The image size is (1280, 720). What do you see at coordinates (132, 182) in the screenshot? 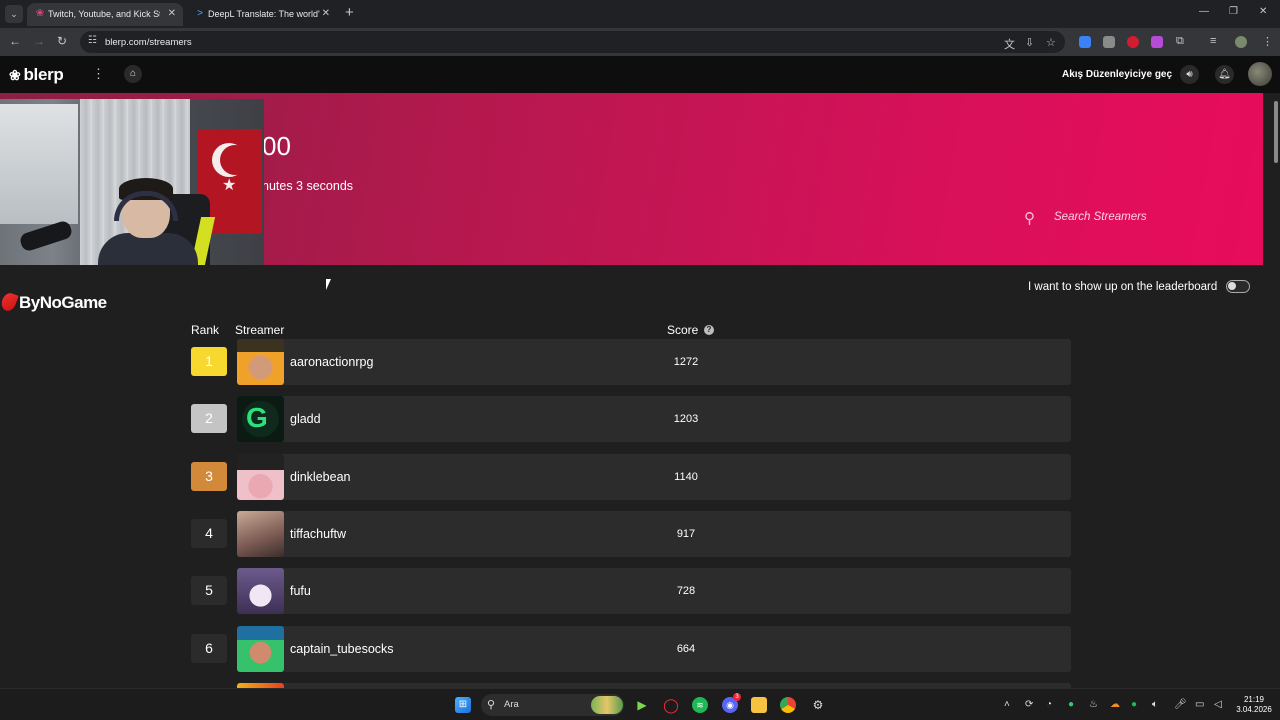
I see `webcam-overlay: ★` at bounding box center [132, 182].